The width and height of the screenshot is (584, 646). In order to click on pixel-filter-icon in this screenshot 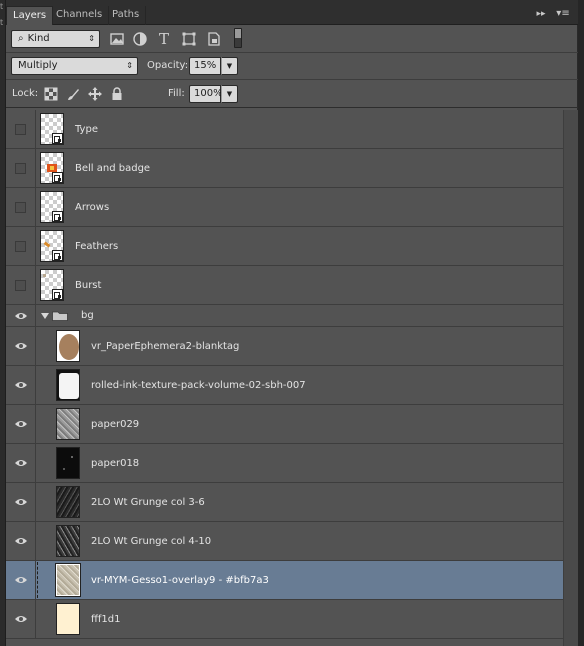, I will do `click(117, 39)`.